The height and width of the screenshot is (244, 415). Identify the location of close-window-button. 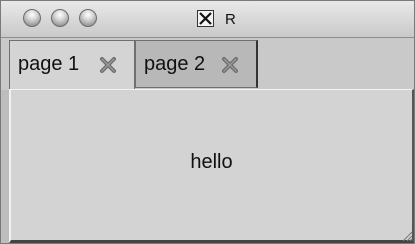
(32, 18).